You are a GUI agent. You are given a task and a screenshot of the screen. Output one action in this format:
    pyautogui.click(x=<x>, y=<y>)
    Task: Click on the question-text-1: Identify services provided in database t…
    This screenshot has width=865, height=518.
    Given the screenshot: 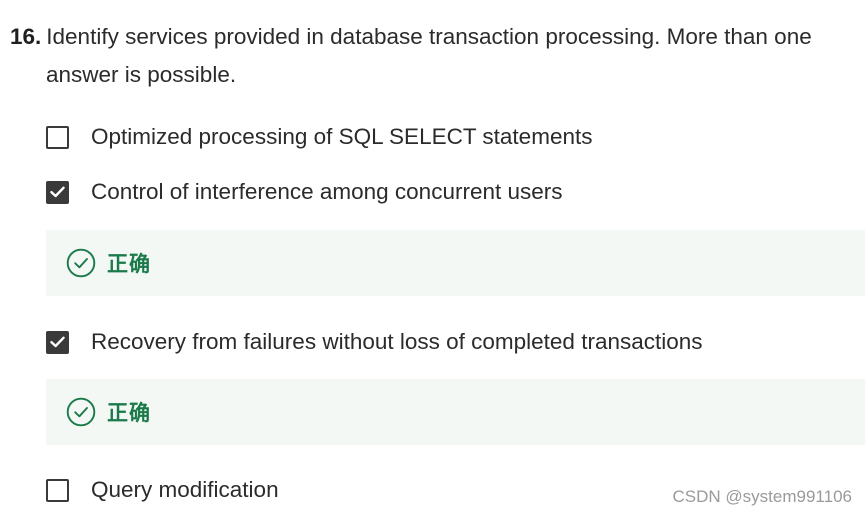 What is the action you would take?
    pyautogui.click(x=429, y=36)
    